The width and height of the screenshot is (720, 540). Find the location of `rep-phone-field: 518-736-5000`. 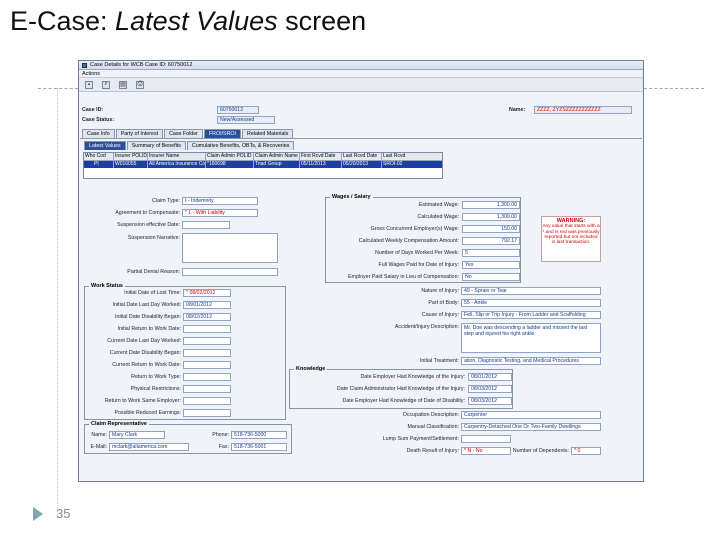

rep-phone-field: 518-736-5000 is located at coordinates (259, 435).